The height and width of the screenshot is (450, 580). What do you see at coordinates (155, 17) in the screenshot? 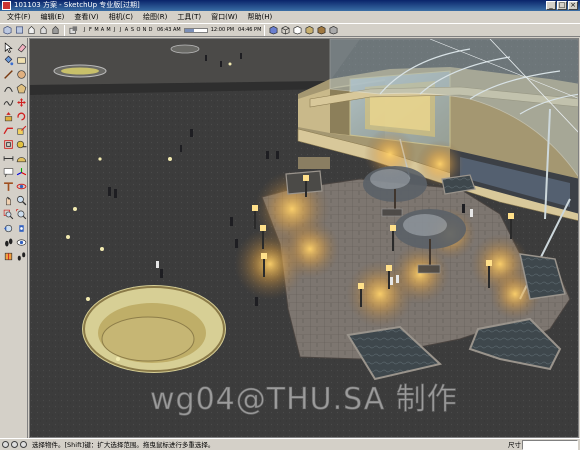
I see `menu-draw: 绘图(R)` at bounding box center [155, 17].